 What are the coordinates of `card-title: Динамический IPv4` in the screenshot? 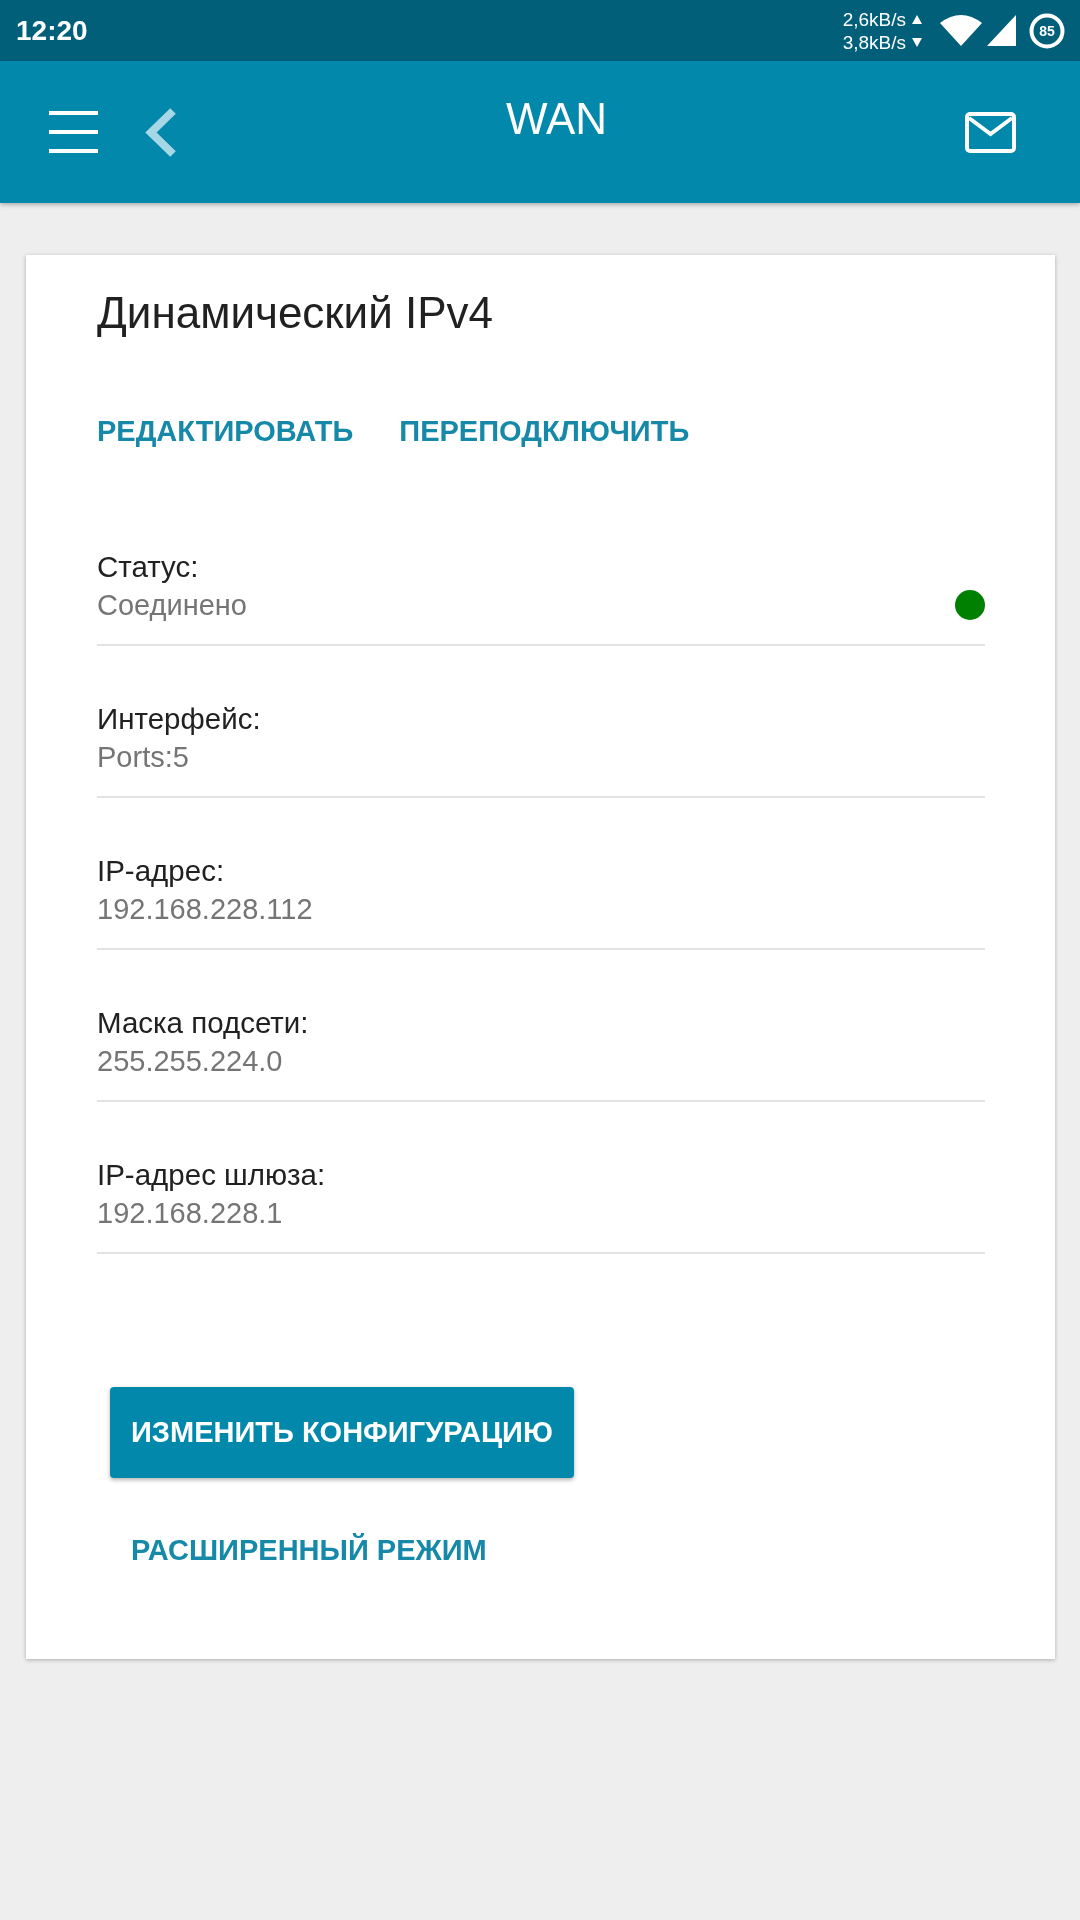 It's located at (296, 313).